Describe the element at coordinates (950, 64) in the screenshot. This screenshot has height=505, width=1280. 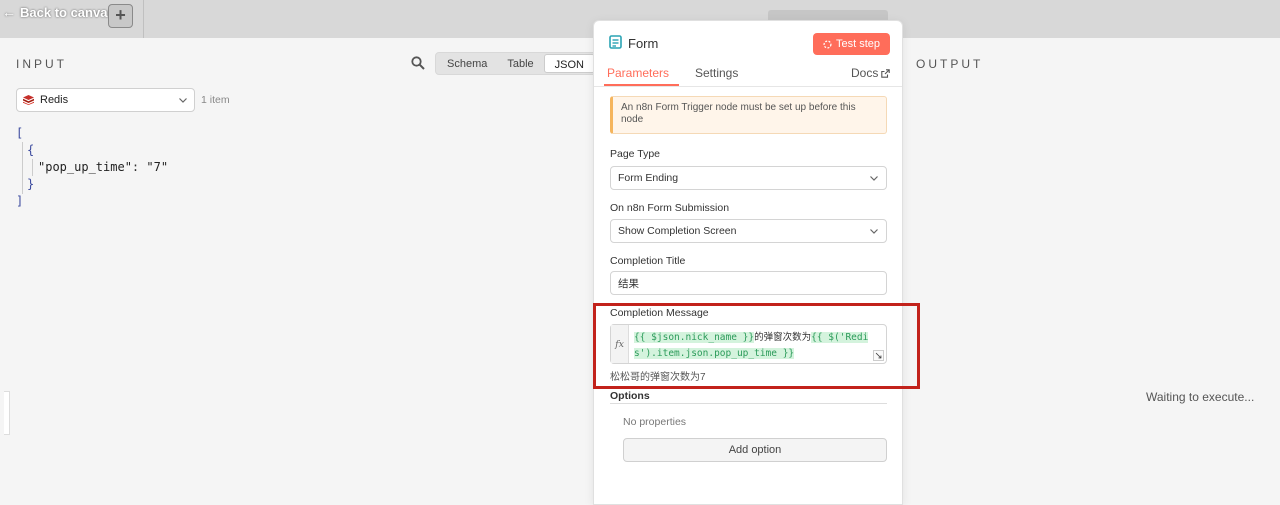
I see `output-panel-title: OUTPUT` at that location.